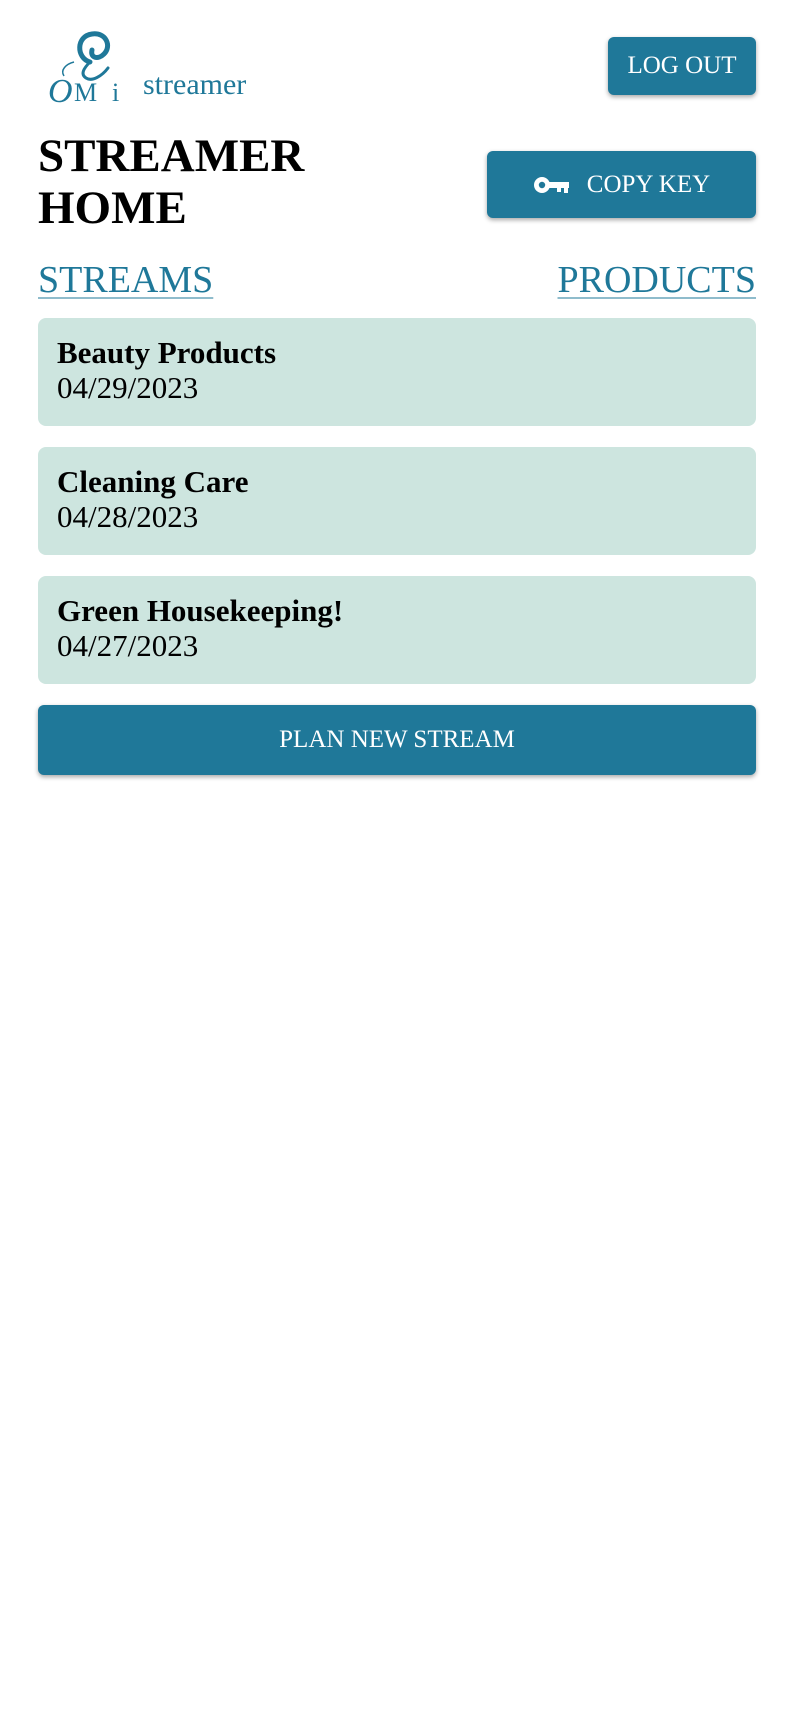 Image resolution: width=794 pixels, height=1720 pixels. What do you see at coordinates (128, 516) in the screenshot?
I see `stream-date: 04/28/2023` at bounding box center [128, 516].